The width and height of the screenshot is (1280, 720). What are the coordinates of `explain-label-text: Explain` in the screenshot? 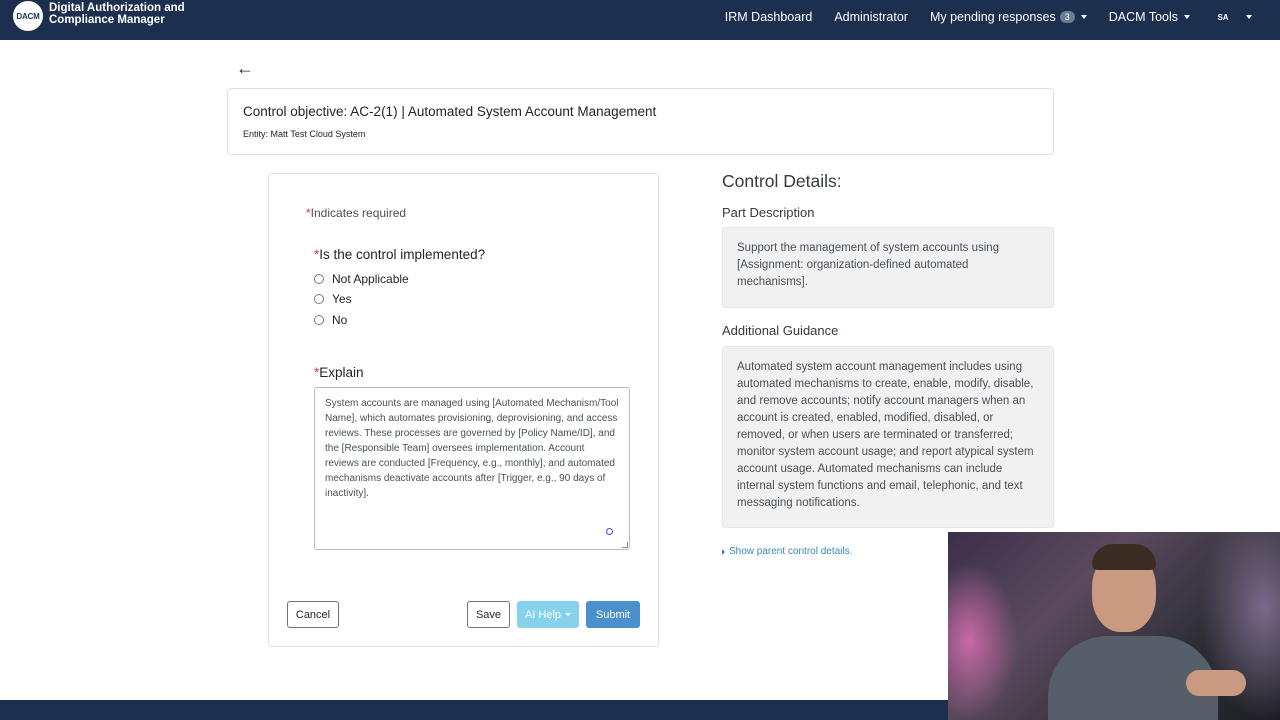 It's located at (341, 372).